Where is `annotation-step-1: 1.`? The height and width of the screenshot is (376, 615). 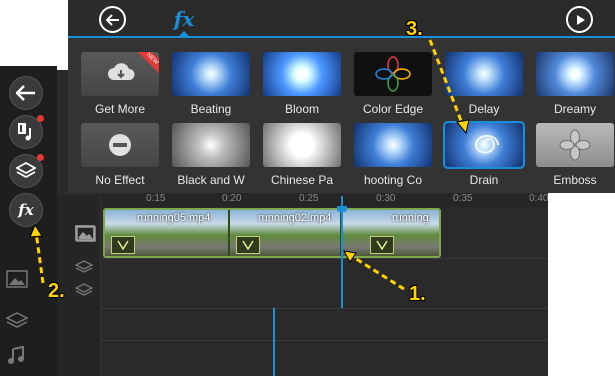 annotation-step-1: 1. is located at coordinates (417, 294).